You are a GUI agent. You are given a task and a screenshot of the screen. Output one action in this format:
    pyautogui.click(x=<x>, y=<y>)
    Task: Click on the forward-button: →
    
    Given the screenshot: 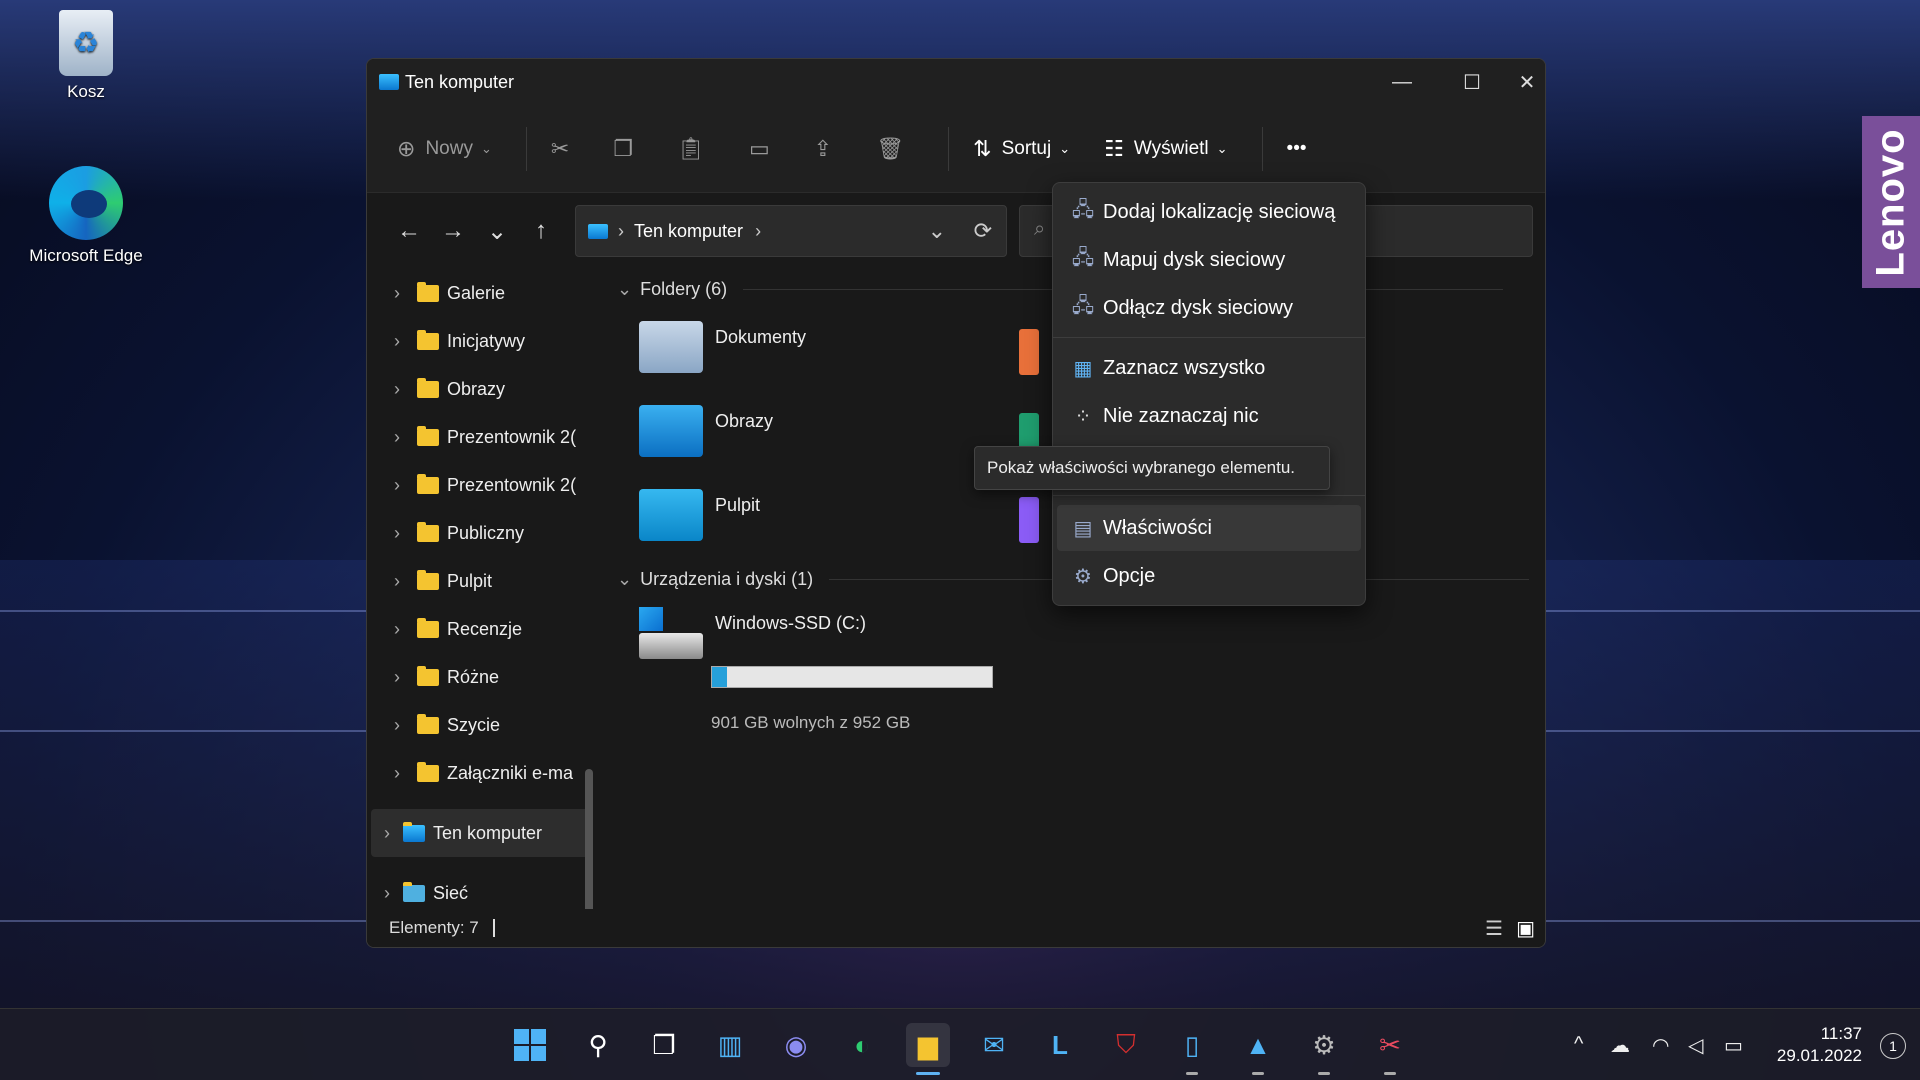 What is the action you would take?
    pyautogui.click(x=453, y=231)
    